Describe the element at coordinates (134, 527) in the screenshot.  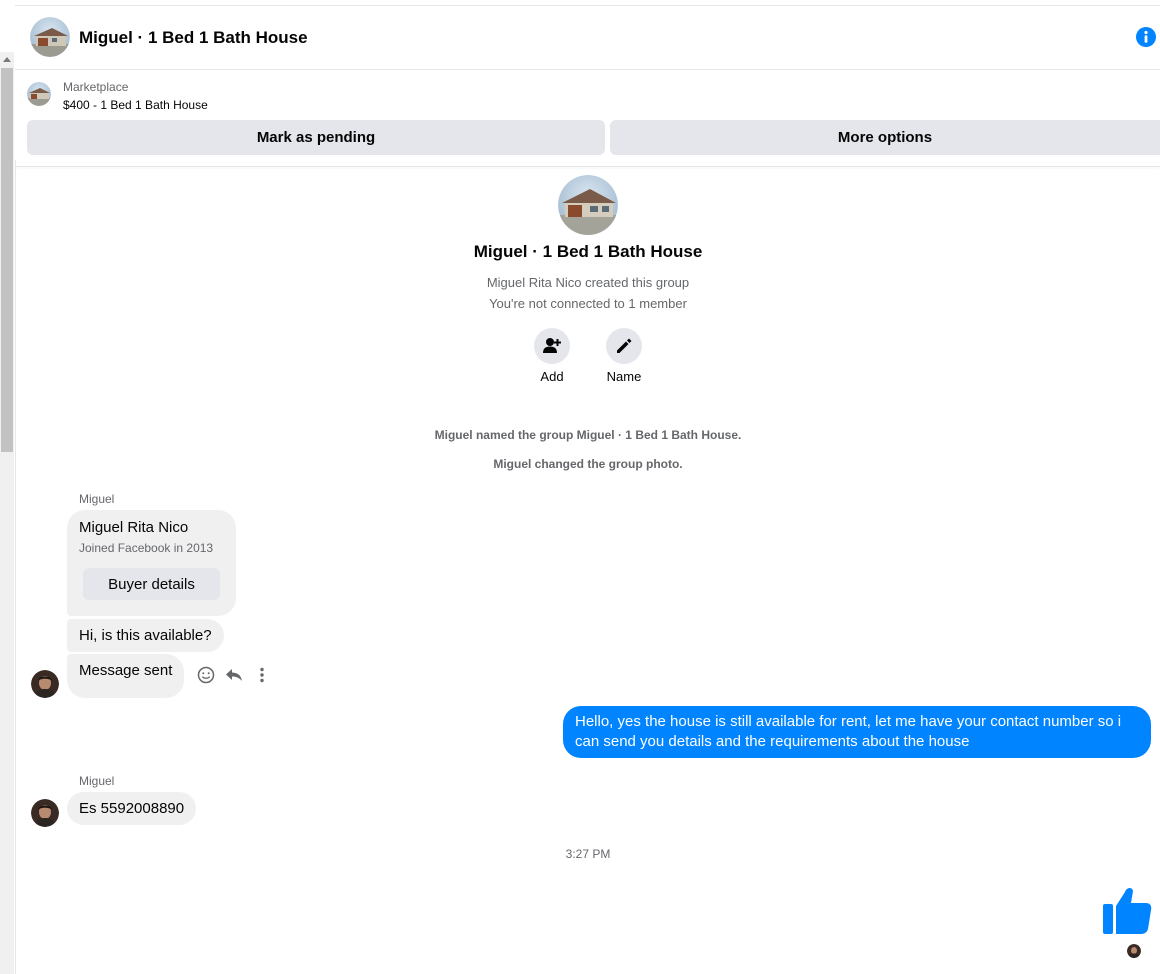
I see `buyer-name: Miguel Rita Nico` at that location.